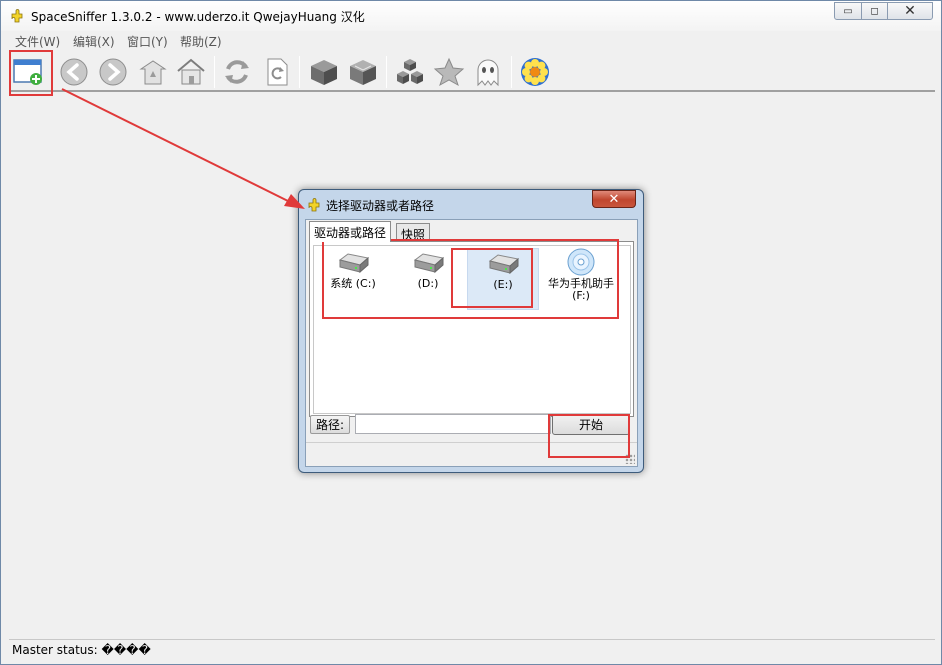 The width and height of the screenshot is (942, 665). I want to click on cube-button, so click(324, 72).